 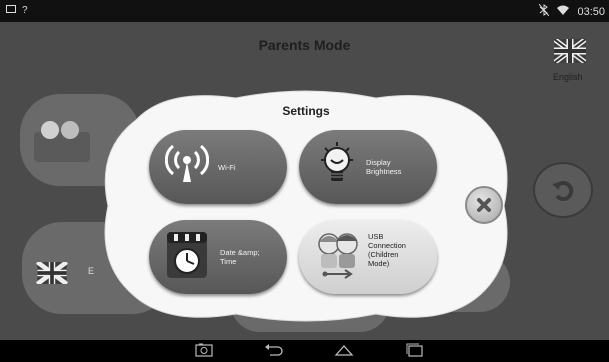 I want to click on display-brightness-label: Display Brightness, so click(x=384, y=167).